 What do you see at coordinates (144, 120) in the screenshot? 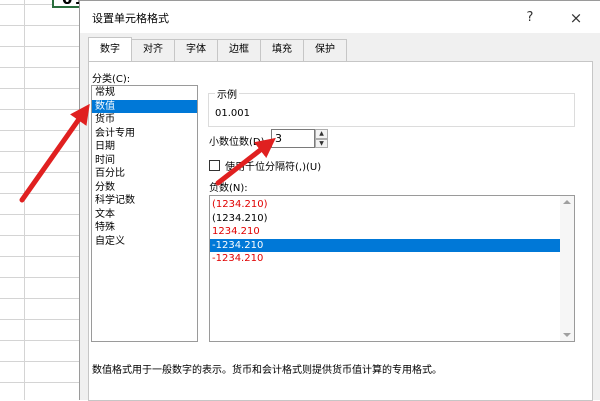
I see `category-item-currency: 货币` at bounding box center [144, 120].